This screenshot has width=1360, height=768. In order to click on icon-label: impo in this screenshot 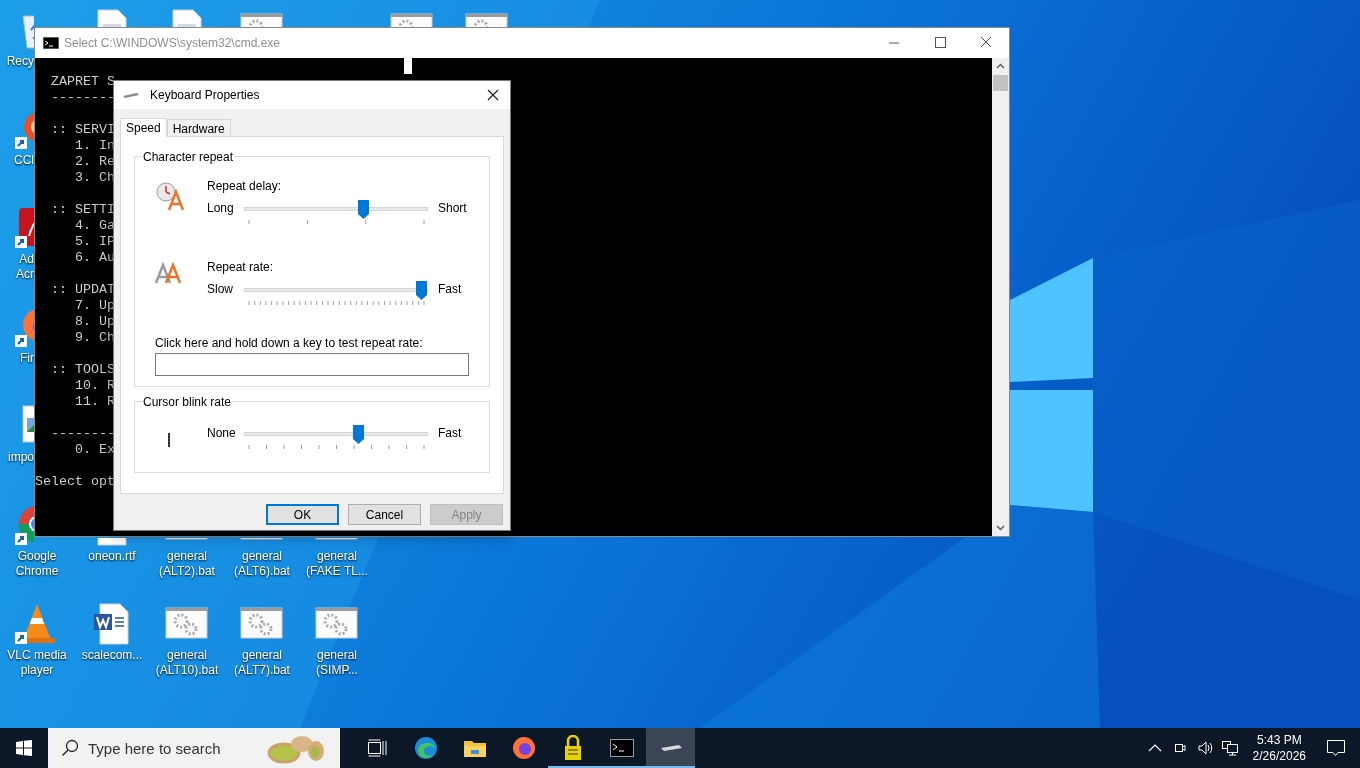, I will do `click(17, 457)`.